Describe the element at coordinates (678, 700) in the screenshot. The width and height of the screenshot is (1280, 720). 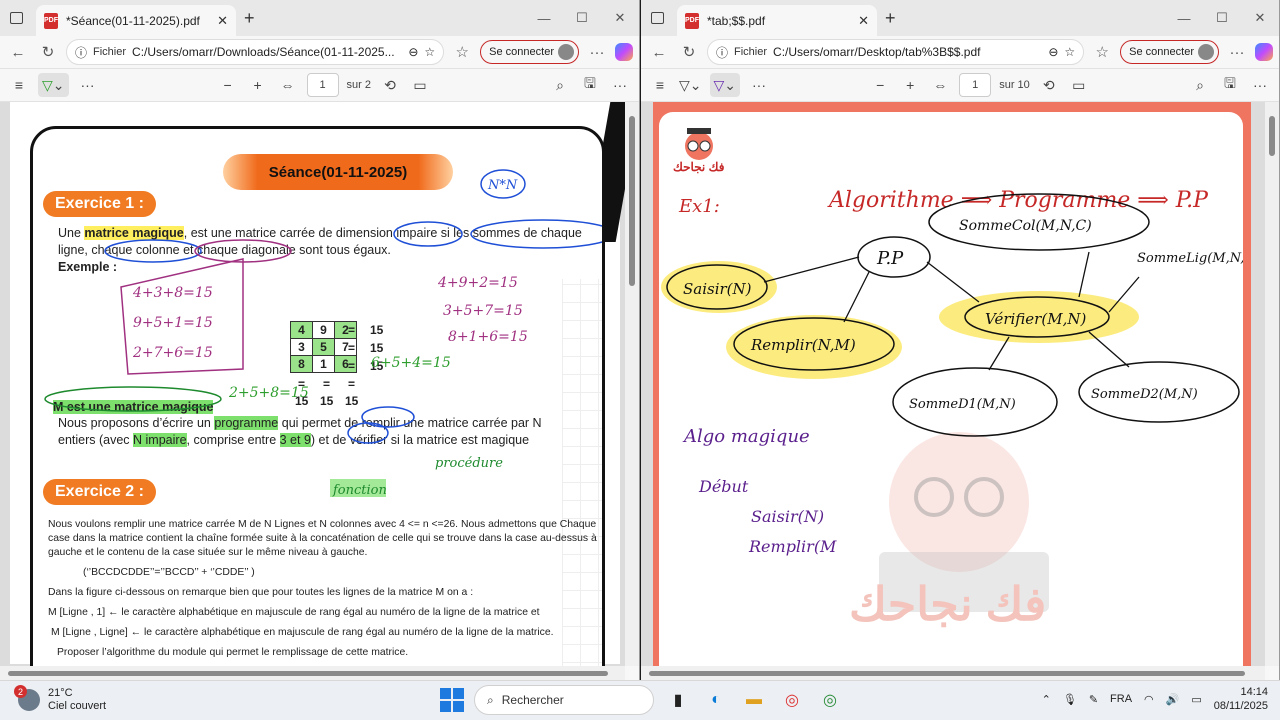
I see `task-view-icon: ▮` at that location.